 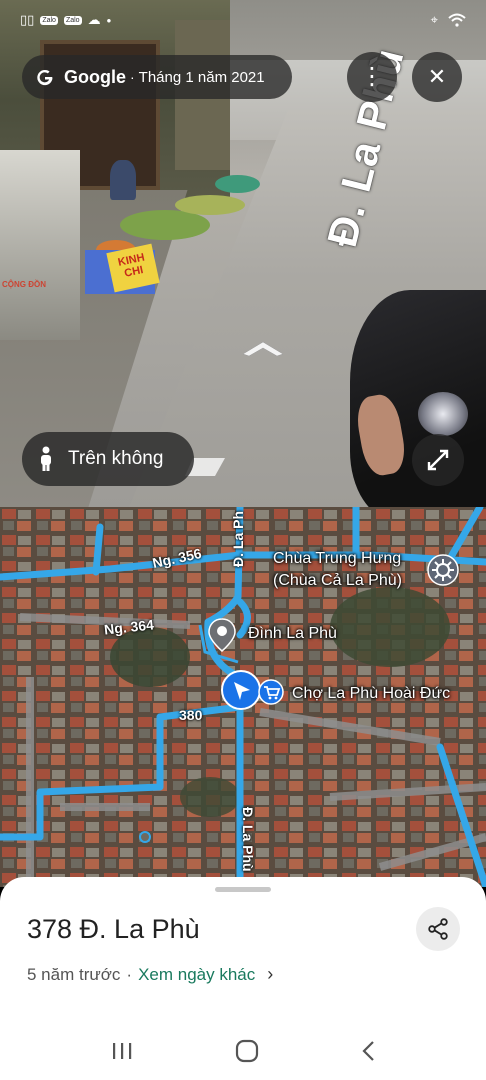 I want to click on place-label-temple-name: Chùa Trung Hưng, so click(x=337, y=559).